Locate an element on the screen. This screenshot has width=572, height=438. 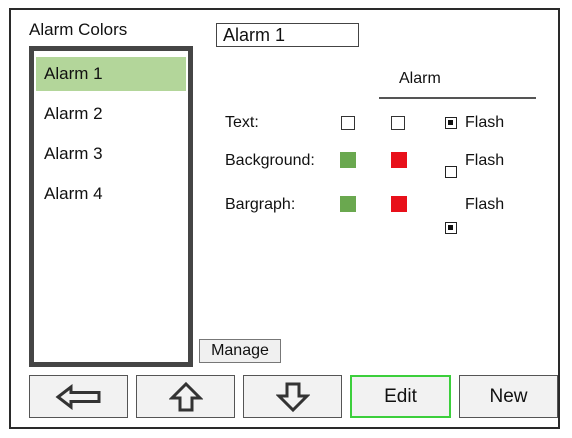
background-row-label: Background: is located at coordinates (270, 160).